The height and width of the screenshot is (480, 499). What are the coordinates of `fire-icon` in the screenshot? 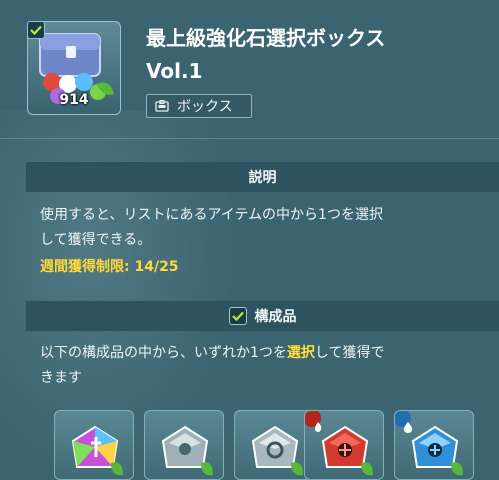 It's located at (313, 421).